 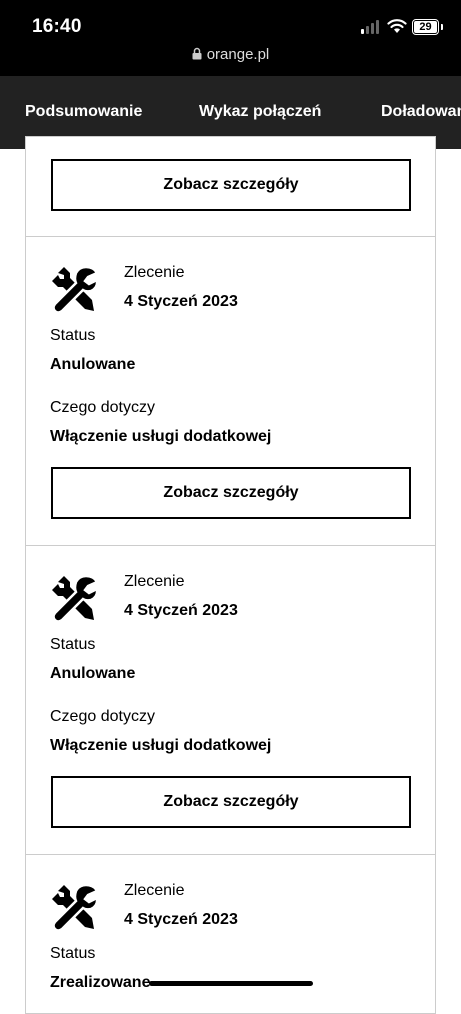 What do you see at coordinates (260, 112) in the screenshot?
I see `tab-call-list: Wykaz połączeń` at bounding box center [260, 112].